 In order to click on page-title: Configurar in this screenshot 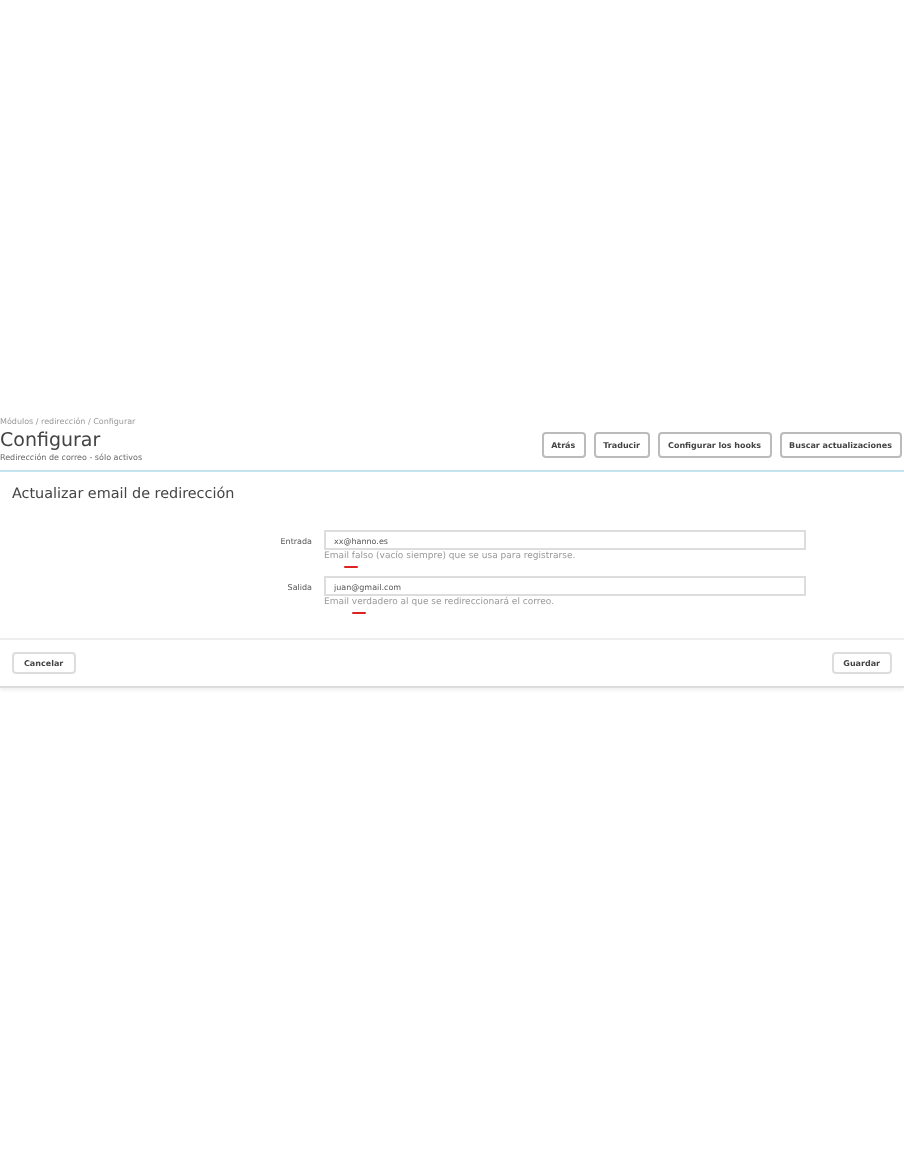, I will do `click(51, 441)`.